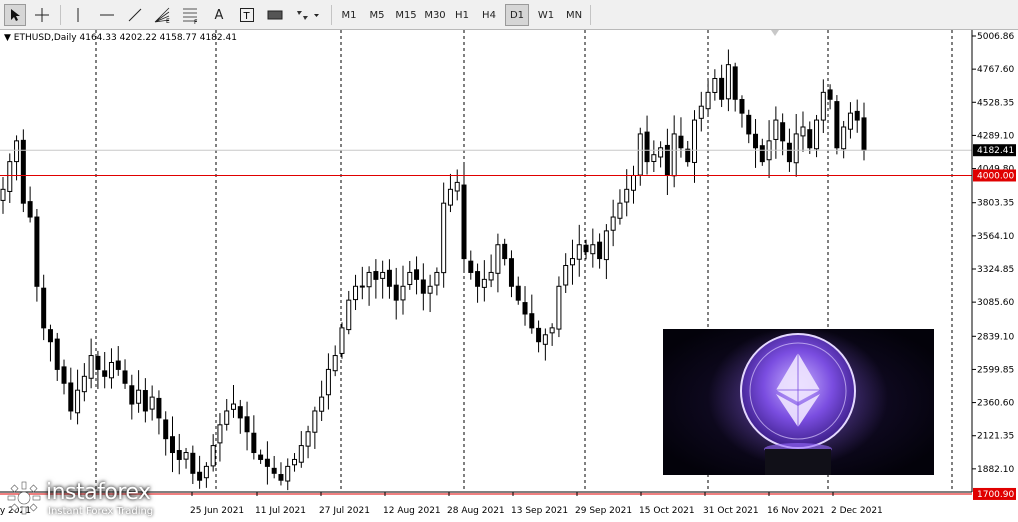 Image resolution: width=1018 pixels, height=522 pixels. Describe the element at coordinates (163, 15) in the screenshot. I see `fibonacci-fan-icon: E` at that location.